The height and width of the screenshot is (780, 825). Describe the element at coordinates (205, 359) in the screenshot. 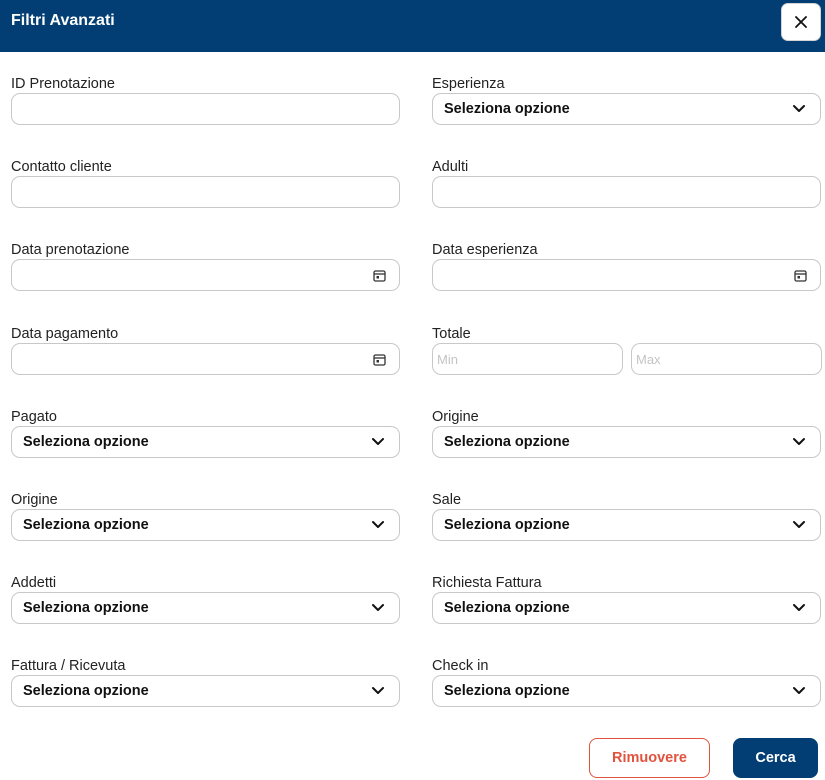

I see `data-pagamento-input` at that location.